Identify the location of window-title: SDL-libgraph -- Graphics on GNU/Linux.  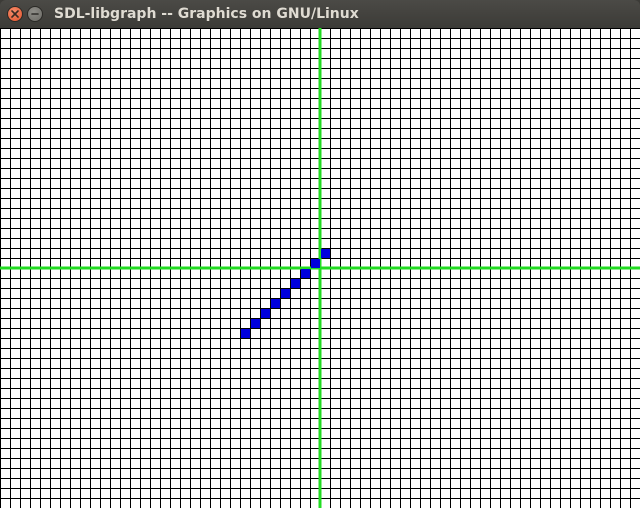
(206, 14).